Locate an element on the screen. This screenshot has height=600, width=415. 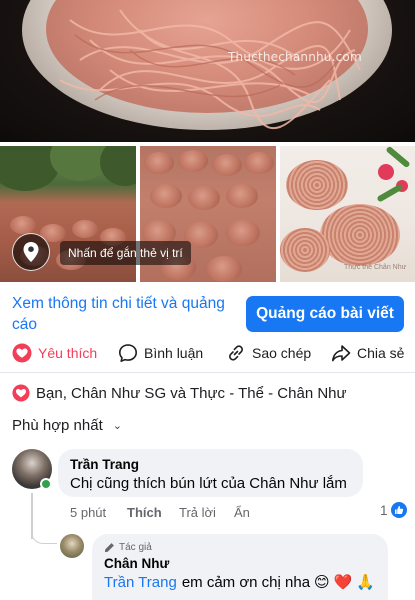
smile-emoji-icon: 😊 is located at coordinates (322, 582).